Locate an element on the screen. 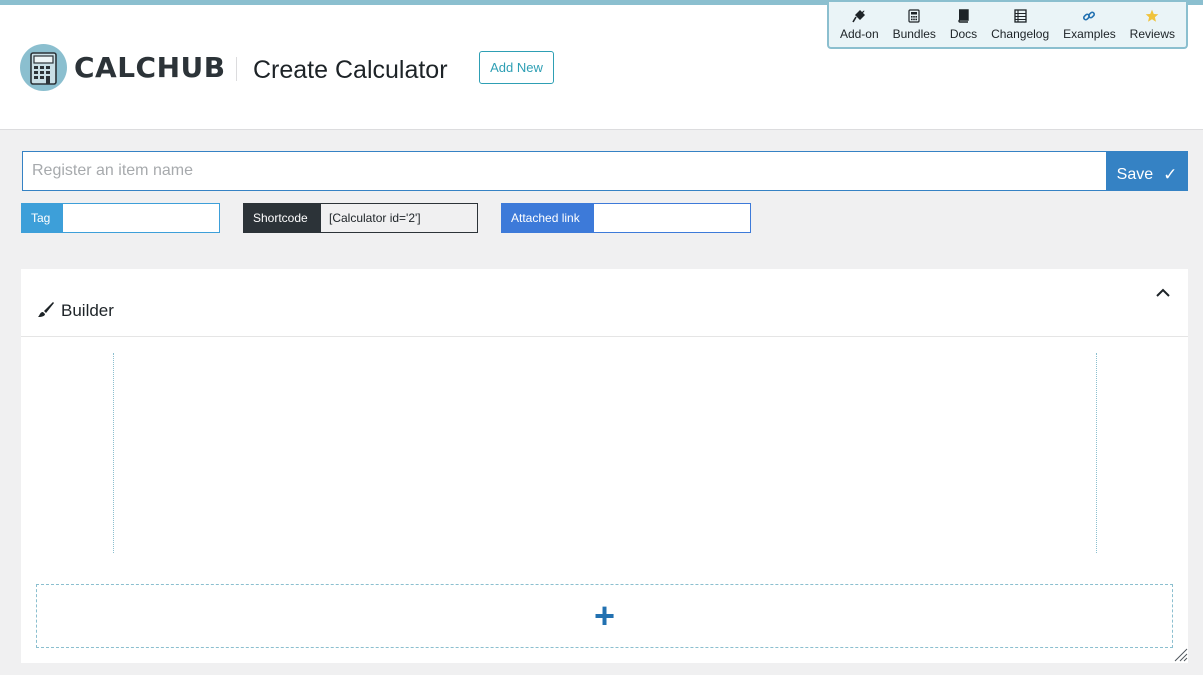 The image size is (1203, 675). add-field-zone: + is located at coordinates (604, 616).